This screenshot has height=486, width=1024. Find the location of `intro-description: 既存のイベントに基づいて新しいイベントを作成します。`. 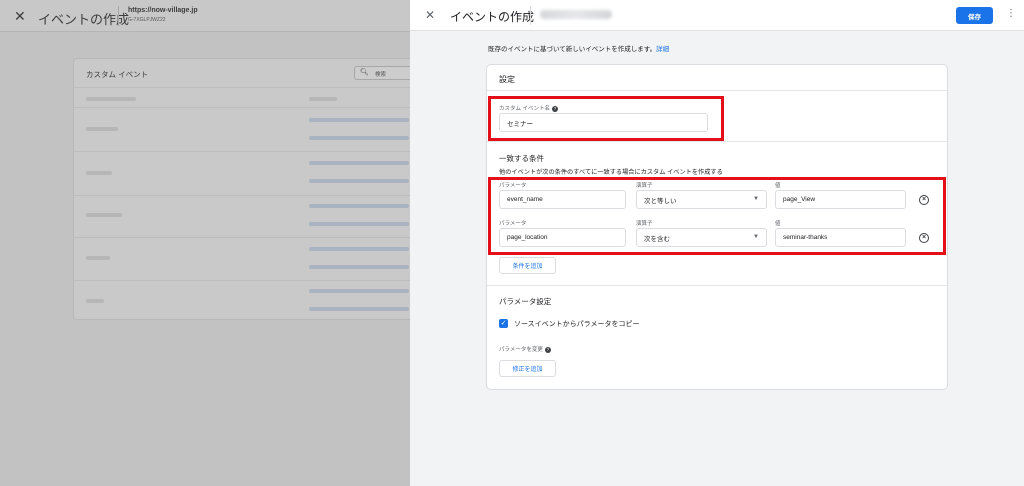

intro-description: 既存のイベントに基づいて新しいイベントを作成します。 is located at coordinates (572, 49).